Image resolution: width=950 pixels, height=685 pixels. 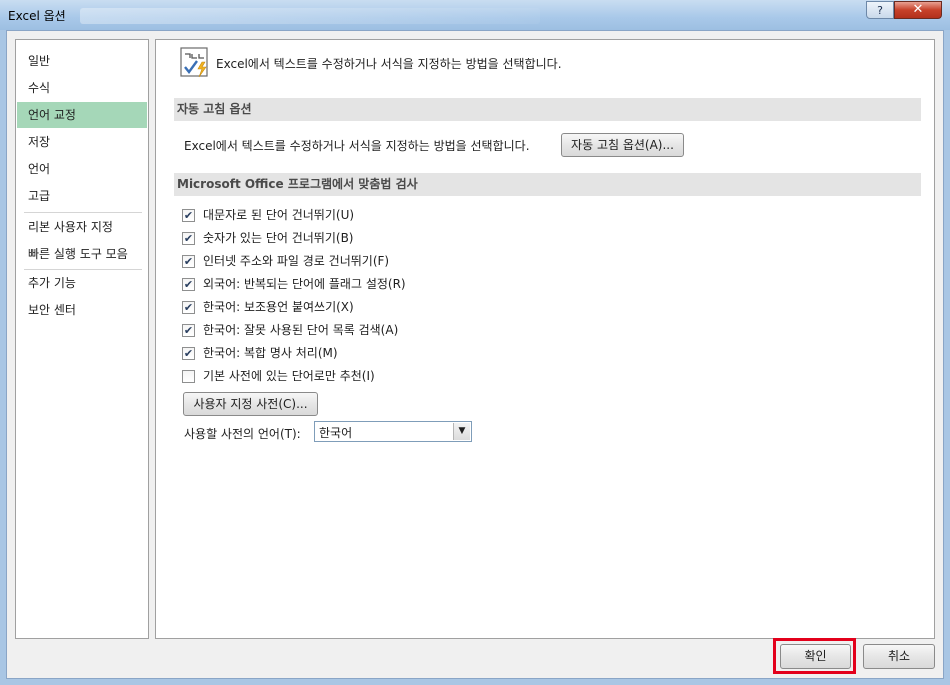 What do you see at coordinates (461, 431) in the screenshot?
I see `dropdown-arrow-icon: ▼` at bounding box center [461, 431].